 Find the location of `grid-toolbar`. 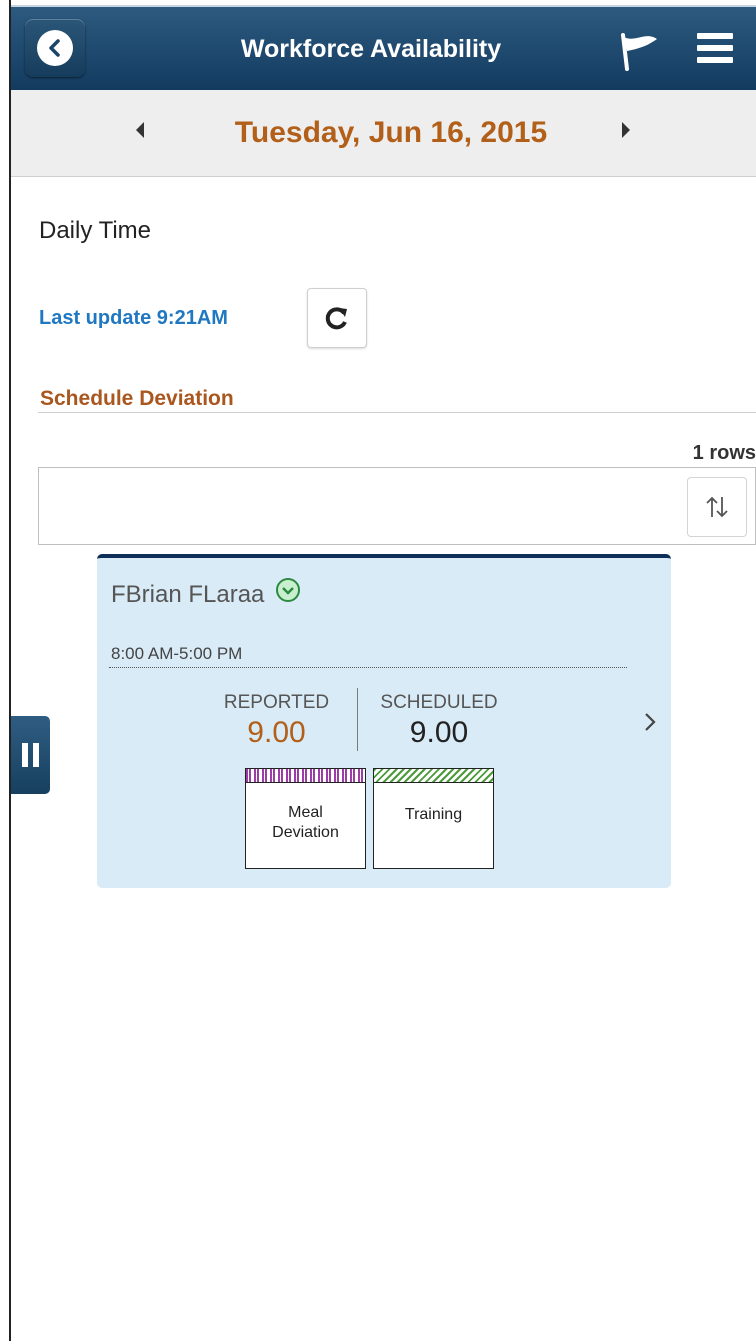

grid-toolbar is located at coordinates (397, 506).